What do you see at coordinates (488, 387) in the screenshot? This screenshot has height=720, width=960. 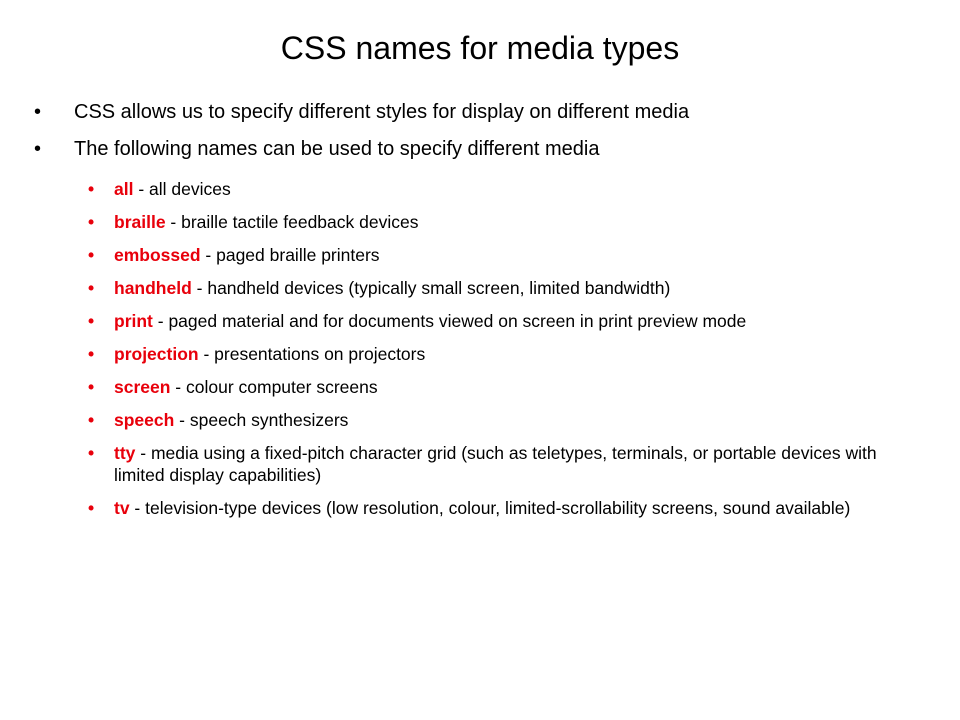 I see `media-type-item: • screen - colour computer screens` at bounding box center [488, 387].